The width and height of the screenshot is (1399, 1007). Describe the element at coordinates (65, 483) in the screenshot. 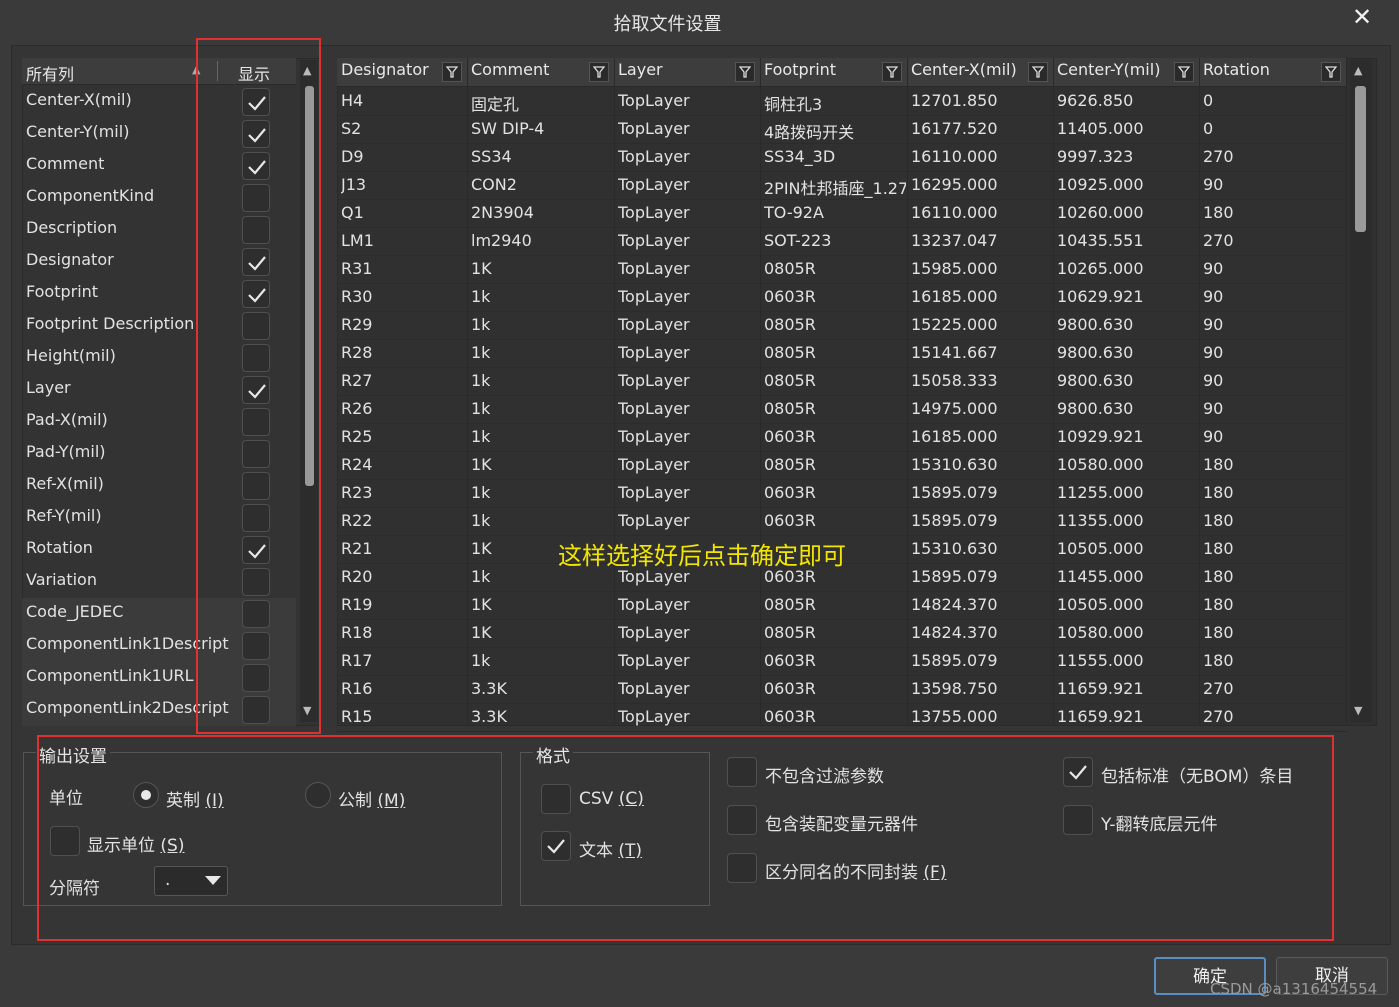

I see `column-list-item-label: Ref-X(mil)` at that location.